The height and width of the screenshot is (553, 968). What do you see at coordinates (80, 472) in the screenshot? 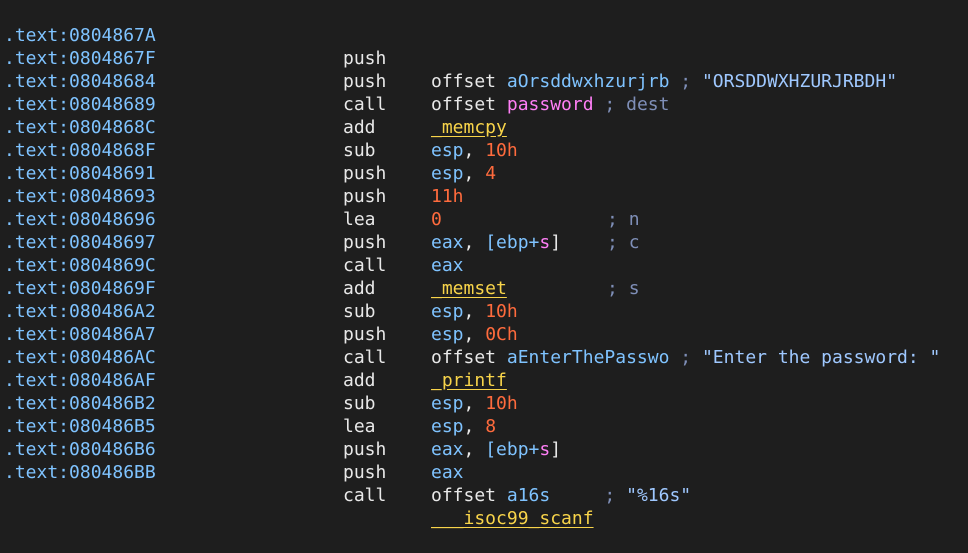
I see `address: .text:080486BB` at bounding box center [80, 472].